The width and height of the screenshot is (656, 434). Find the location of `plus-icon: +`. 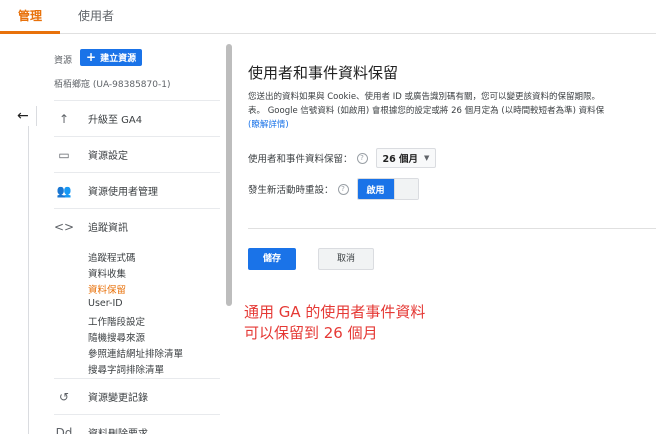

plus-icon: + is located at coordinates (91, 57).